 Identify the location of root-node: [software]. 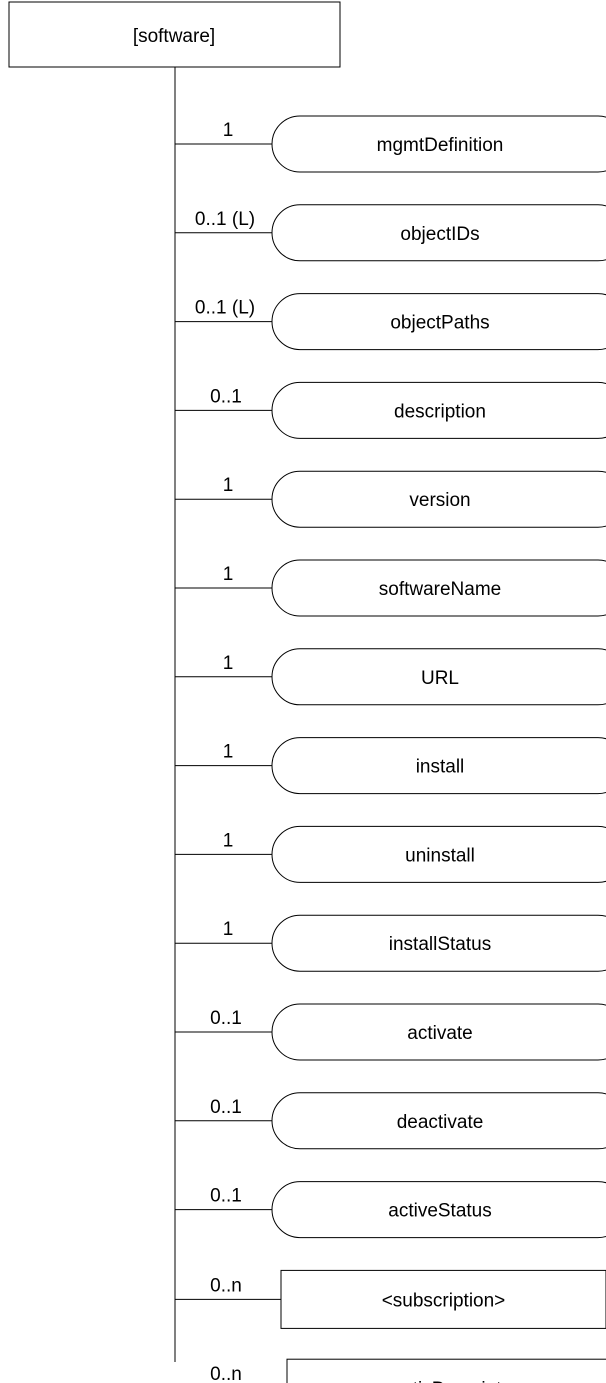
(174, 34).